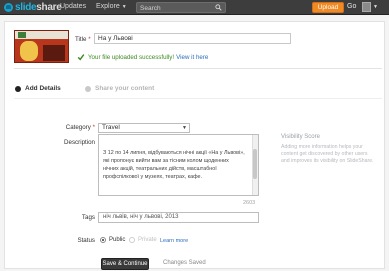 The height and width of the screenshot is (271, 389). I want to click on logo-text-suffix: share, so click(49, 7).